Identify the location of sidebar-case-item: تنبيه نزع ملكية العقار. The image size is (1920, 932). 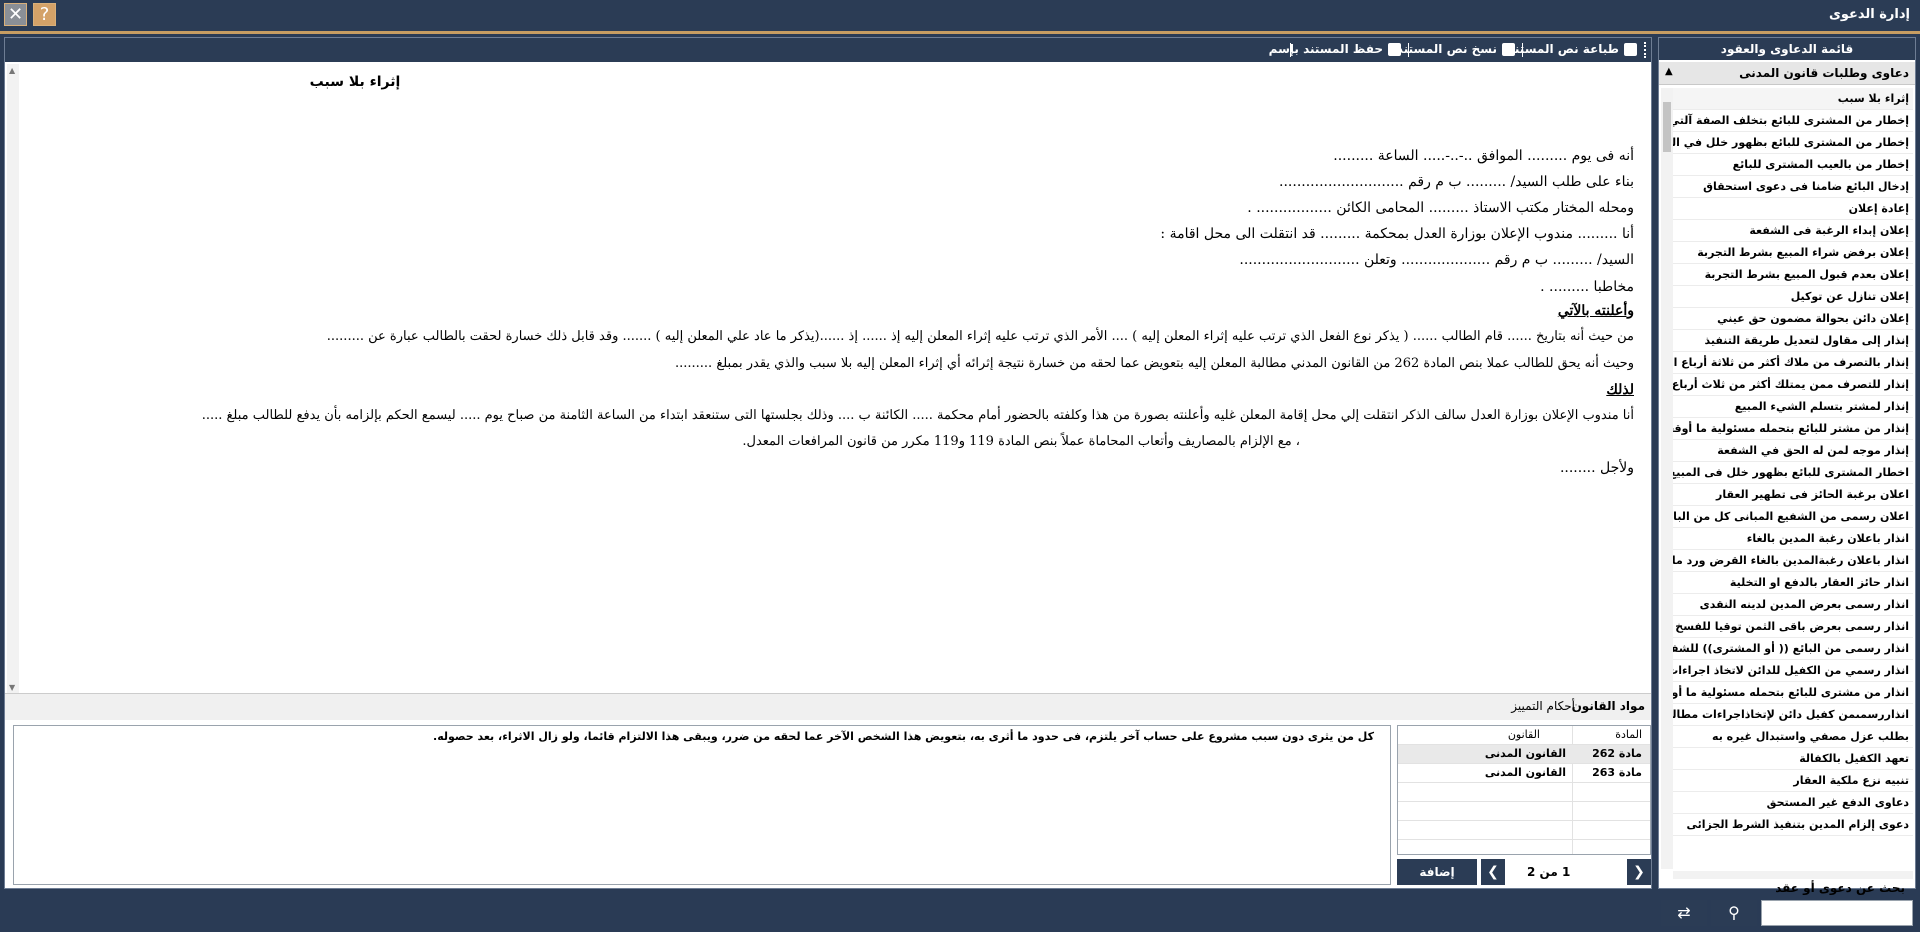
(1793, 781).